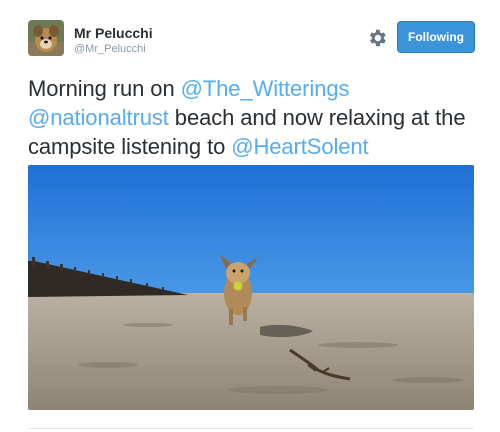  I want to click on mention-the-witterings: @The_Witterings, so click(265, 88).